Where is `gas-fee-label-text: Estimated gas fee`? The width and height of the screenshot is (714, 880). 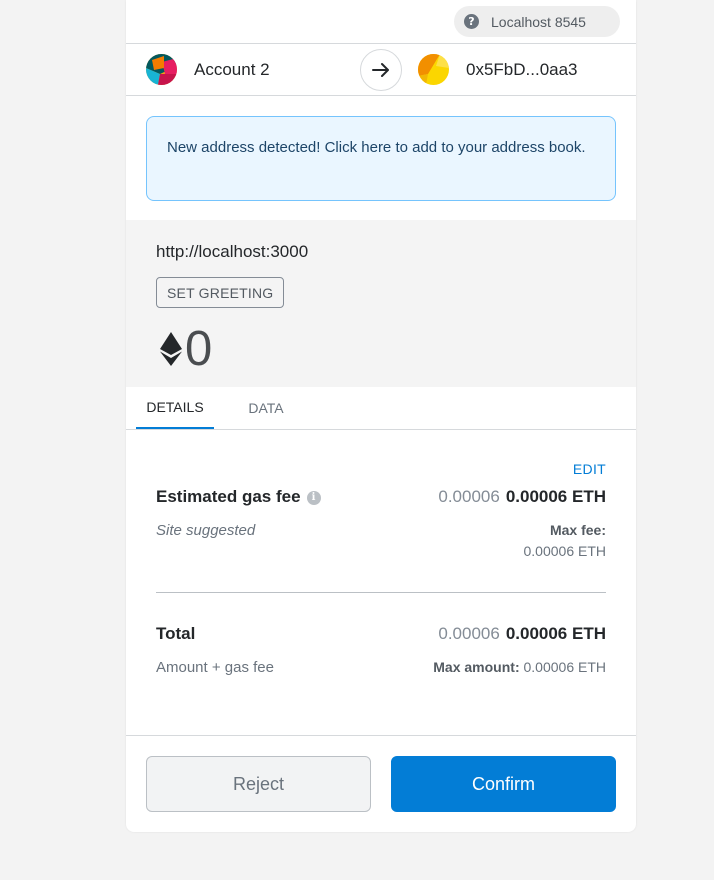 gas-fee-label-text: Estimated gas fee is located at coordinates (228, 496).